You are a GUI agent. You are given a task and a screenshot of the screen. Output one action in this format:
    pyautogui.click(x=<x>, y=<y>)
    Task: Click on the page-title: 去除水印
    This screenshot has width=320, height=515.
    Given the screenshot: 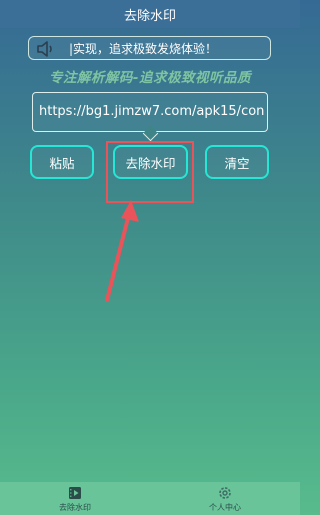 What is the action you would take?
    pyautogui.click(x=149, y=16)
    